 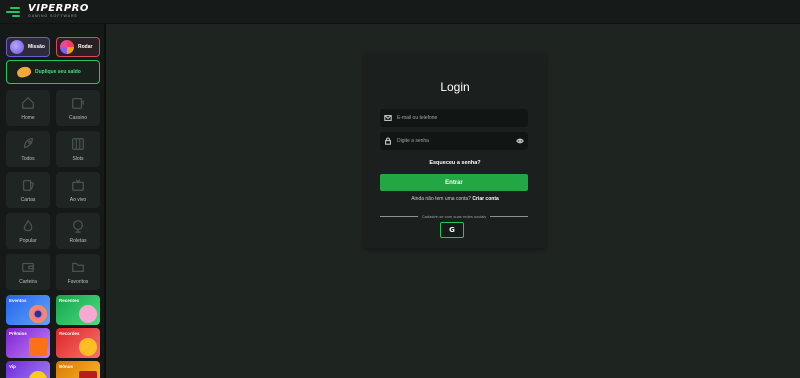 I want to click on sidebar-item-favoritos: Favoritos, so click(x=78, y=272).